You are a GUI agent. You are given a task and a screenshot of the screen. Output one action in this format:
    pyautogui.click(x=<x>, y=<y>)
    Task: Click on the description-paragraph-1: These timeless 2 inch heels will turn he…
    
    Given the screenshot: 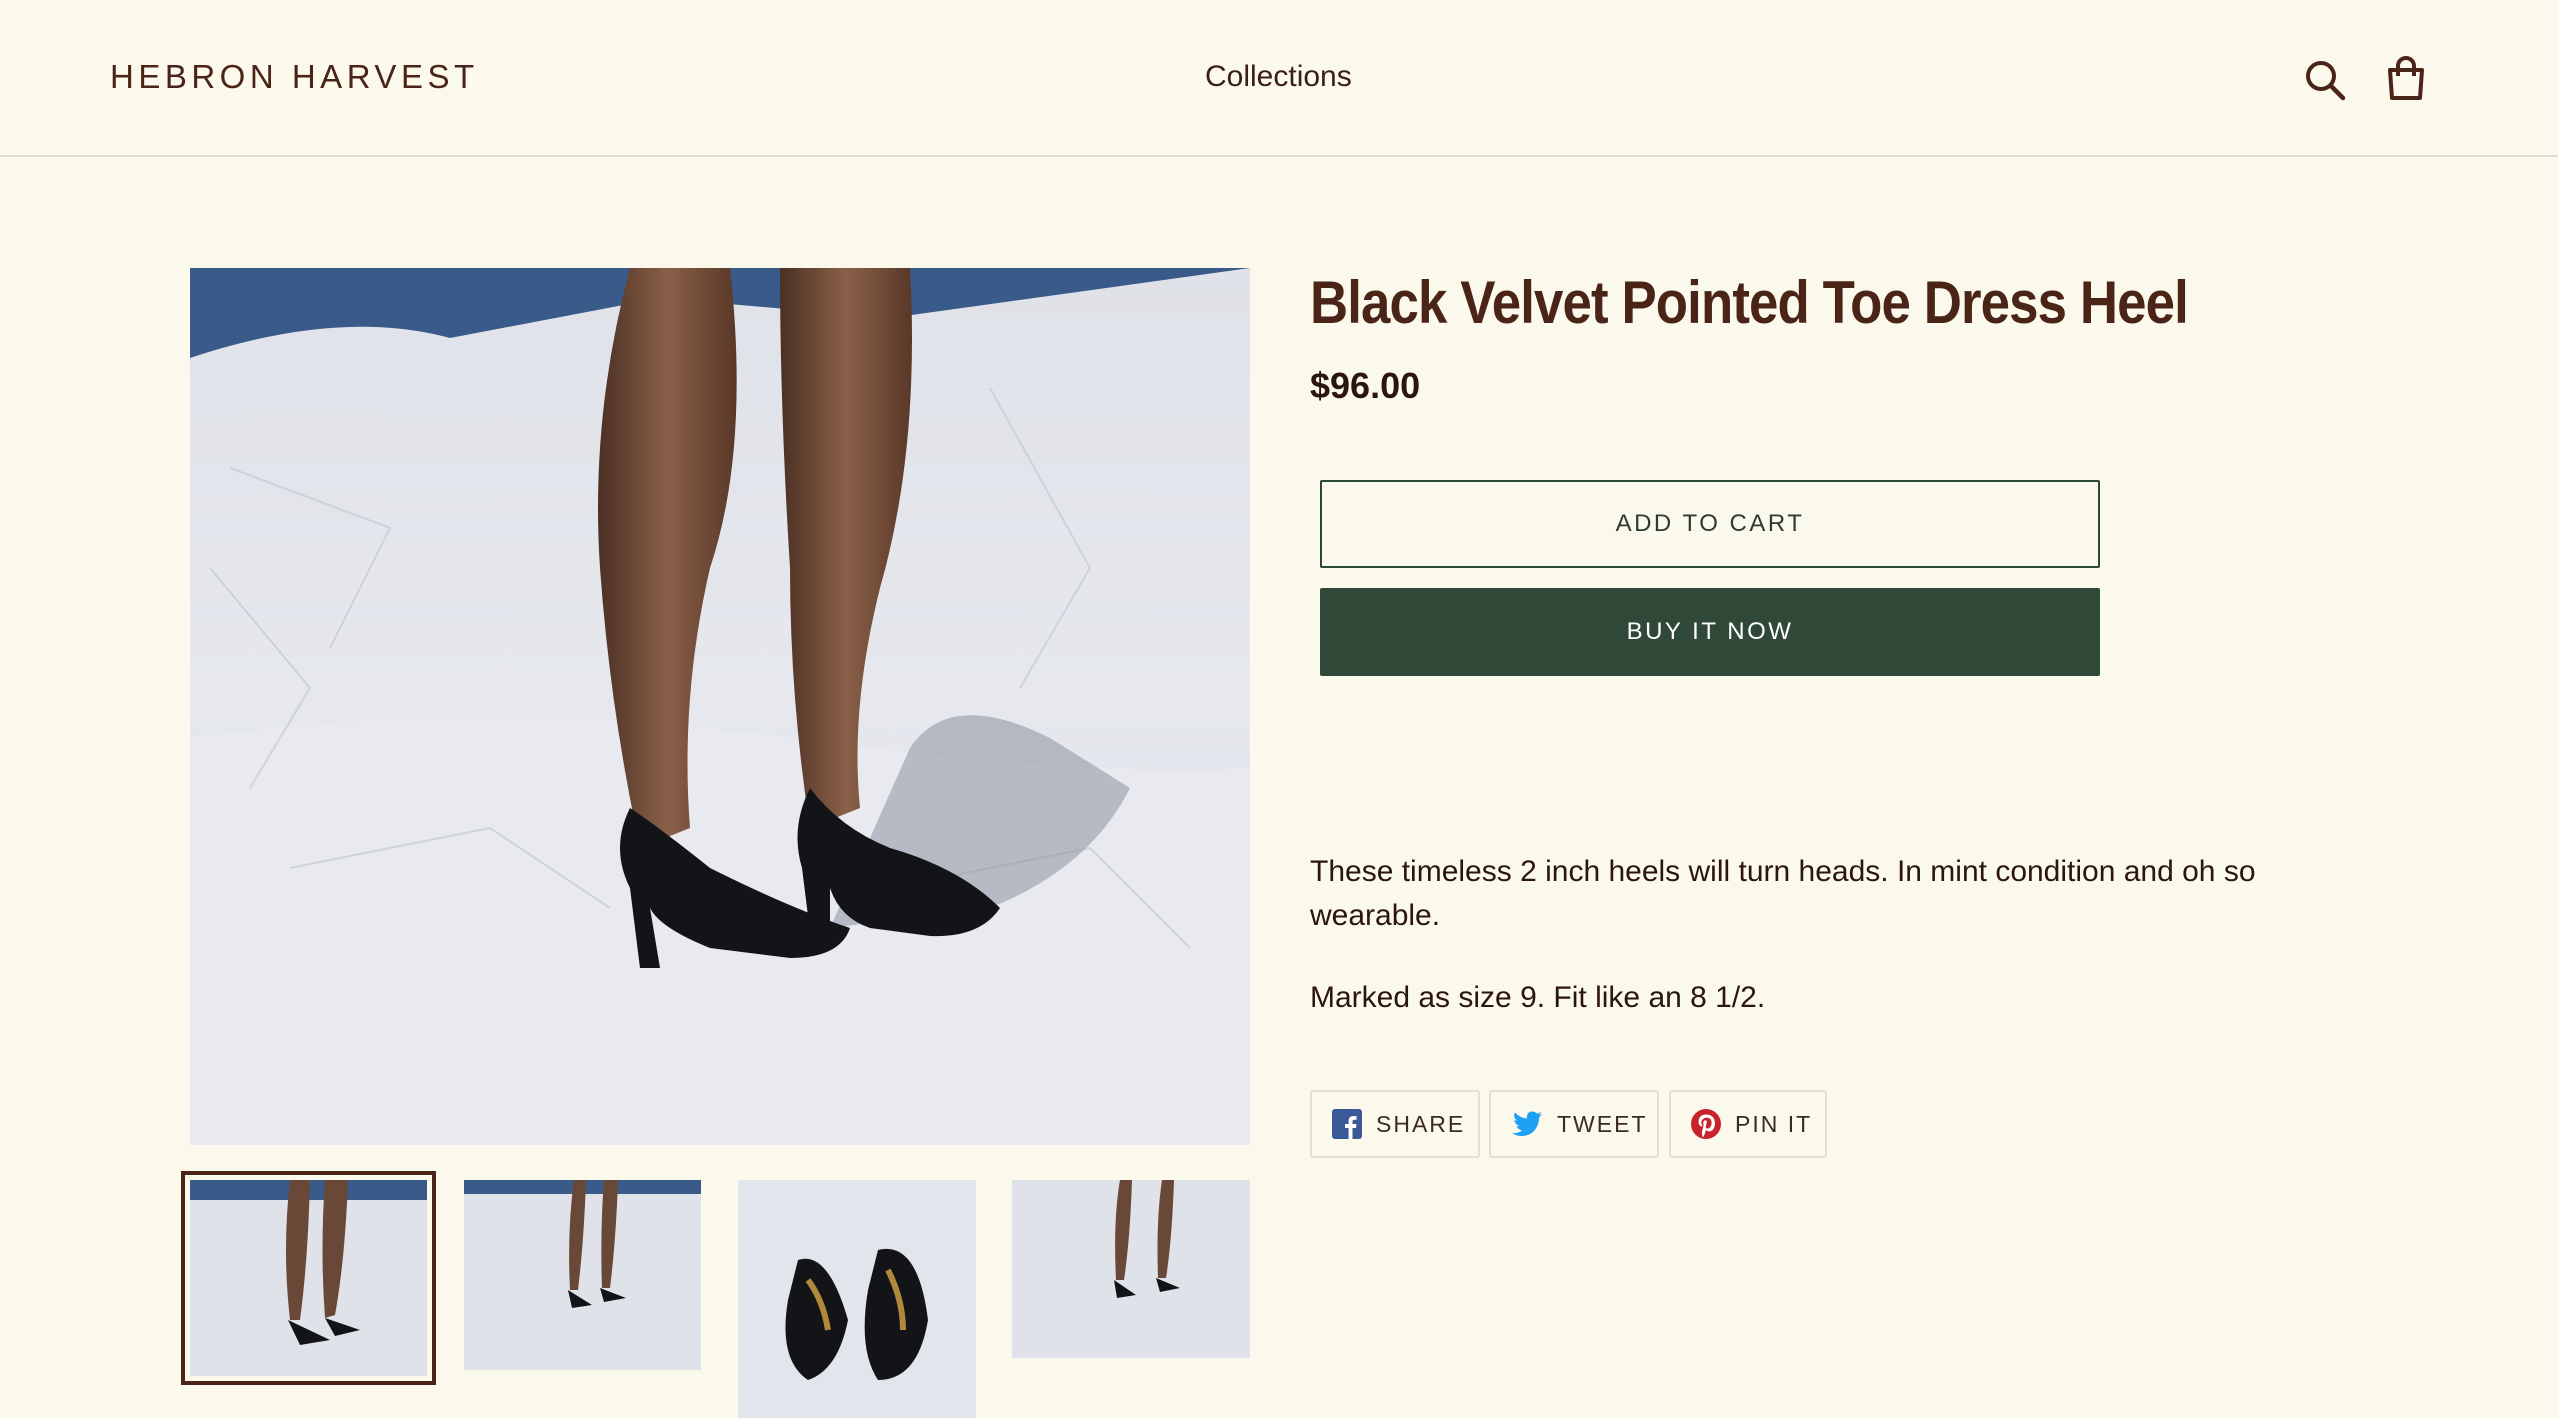 What is the action you would take?
    pyautogui.click(x=1783, y=893)
    